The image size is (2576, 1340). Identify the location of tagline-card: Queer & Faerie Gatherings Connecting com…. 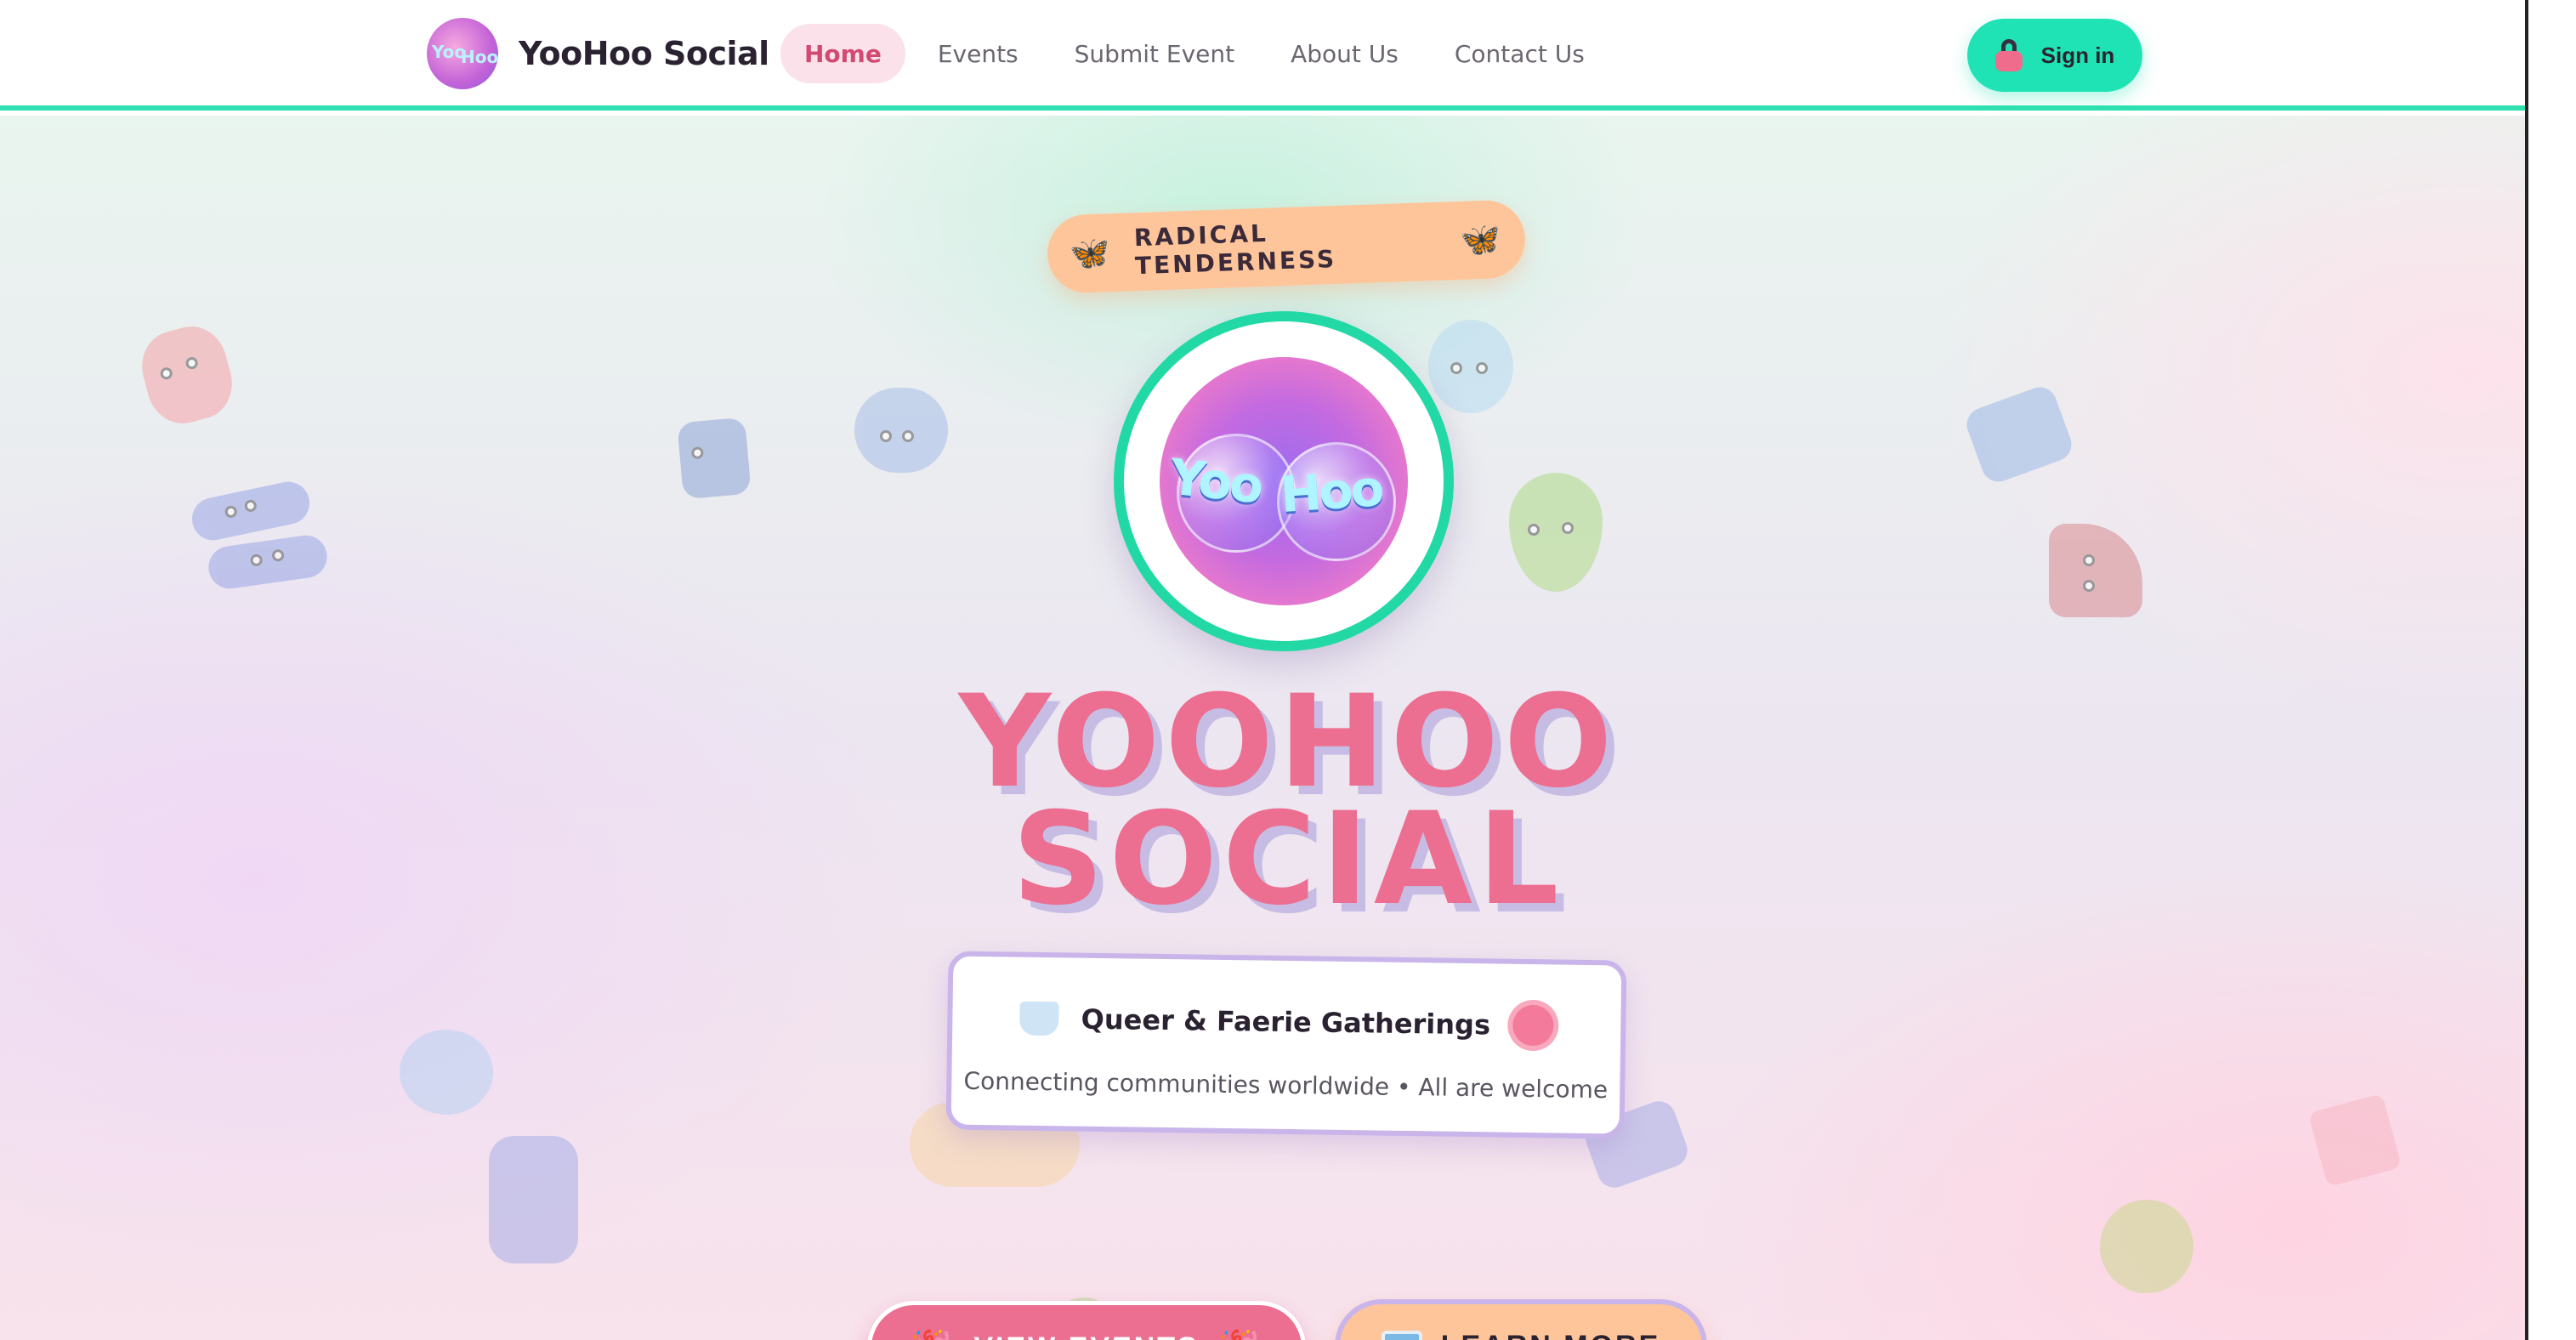
(1286, 1045).